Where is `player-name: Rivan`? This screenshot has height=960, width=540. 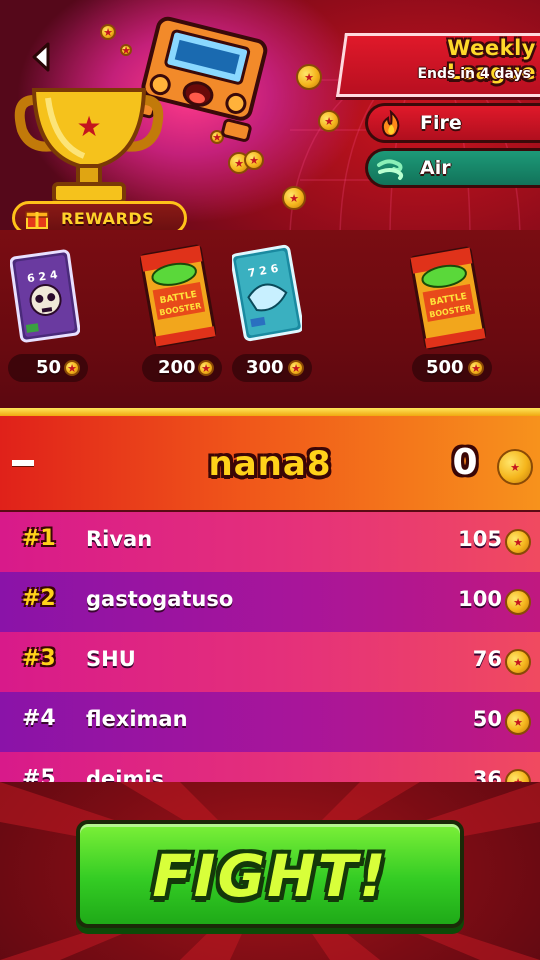
player-name: Rivan is located at coordinates (119, 539).